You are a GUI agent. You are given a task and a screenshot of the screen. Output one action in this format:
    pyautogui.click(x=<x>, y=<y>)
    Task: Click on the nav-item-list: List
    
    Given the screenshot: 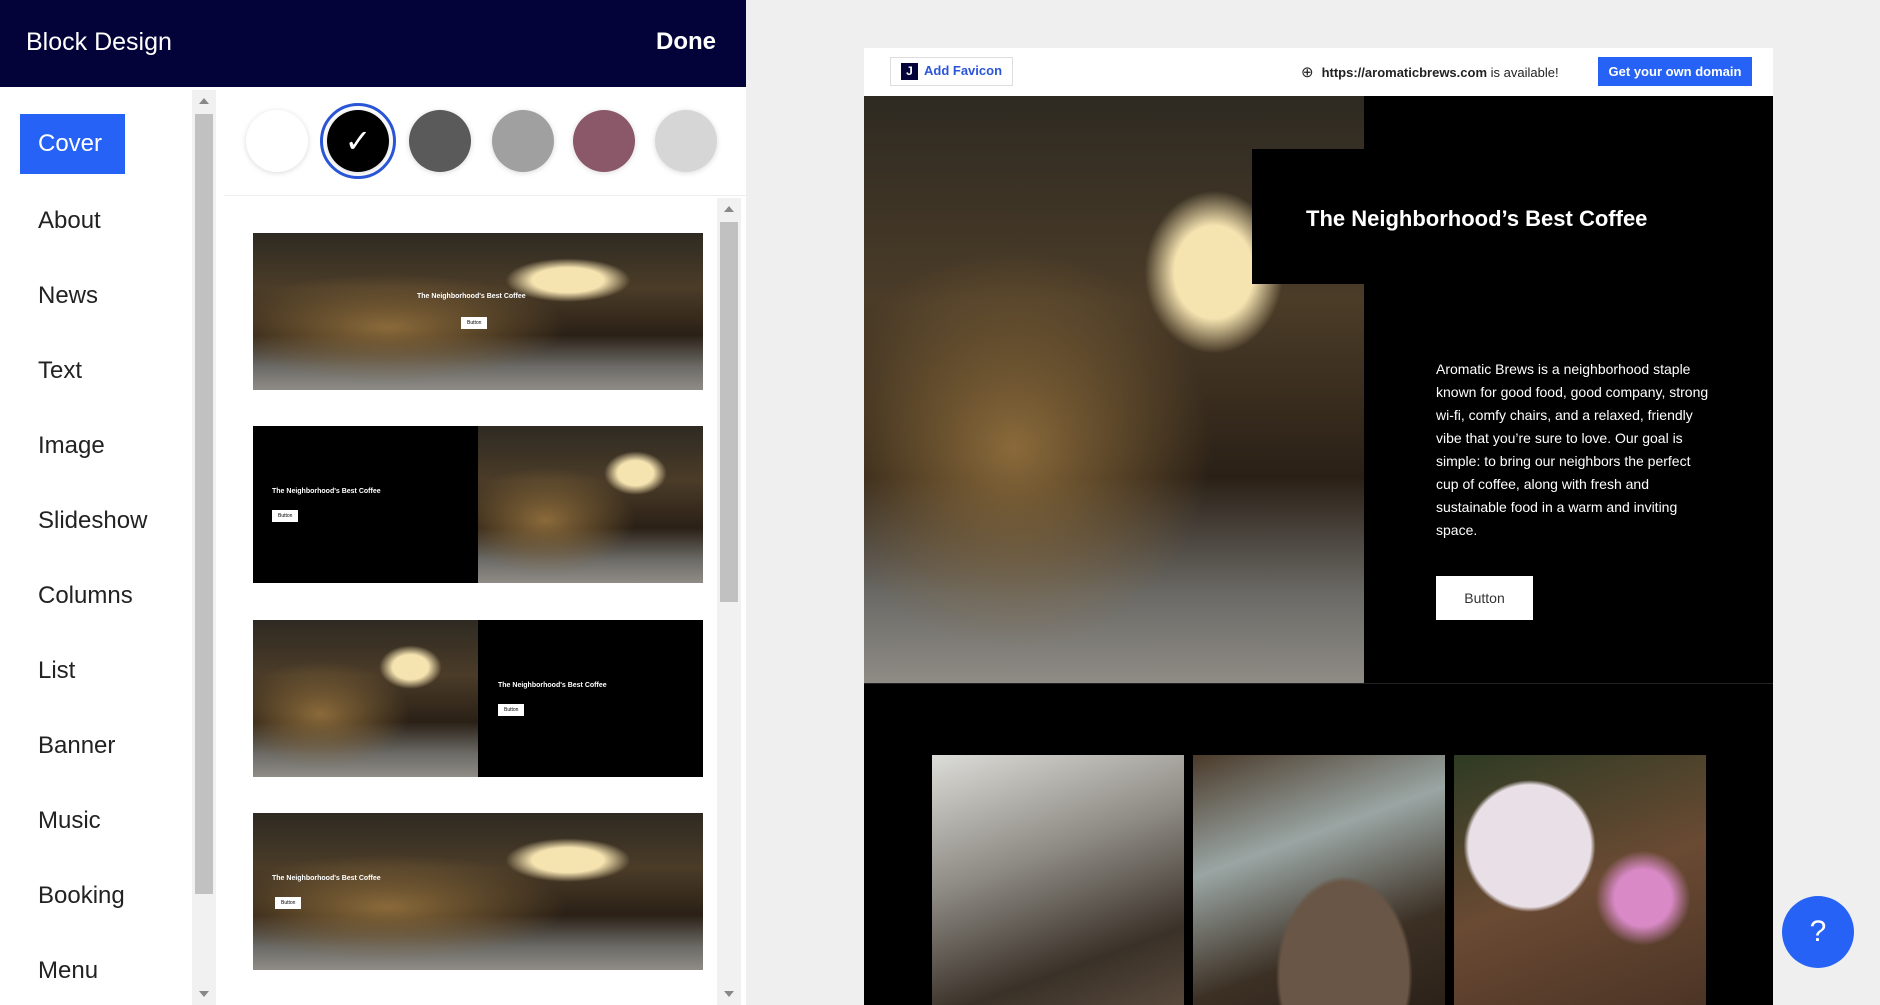 What is the action you would take?
    pyautogui.click(x=56, y=671)
    